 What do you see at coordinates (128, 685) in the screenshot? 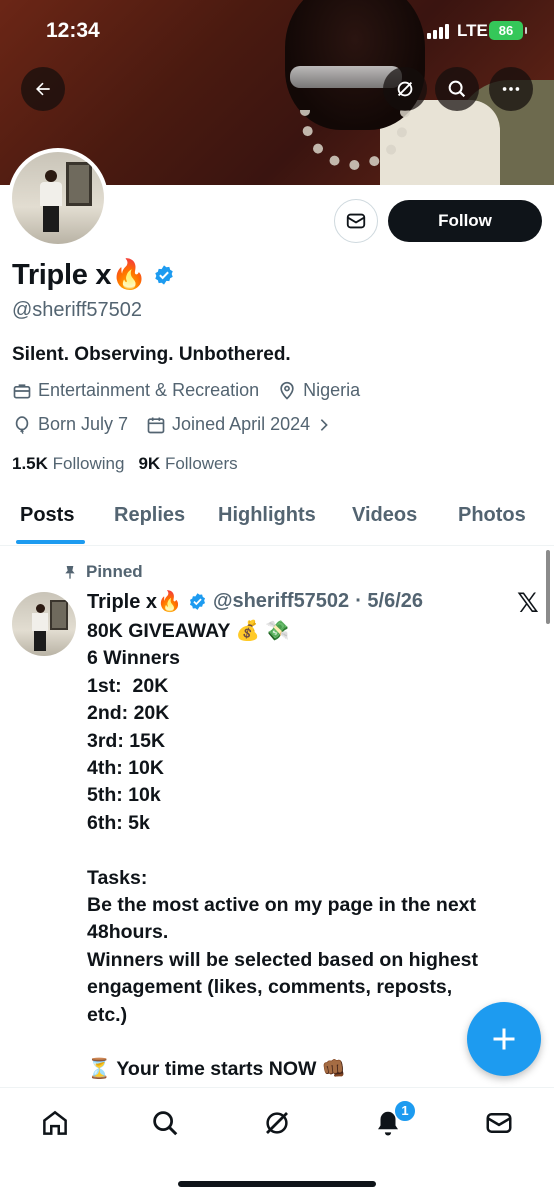
I see `post-line: 1st: 20K` at bounding box center [128, 685].